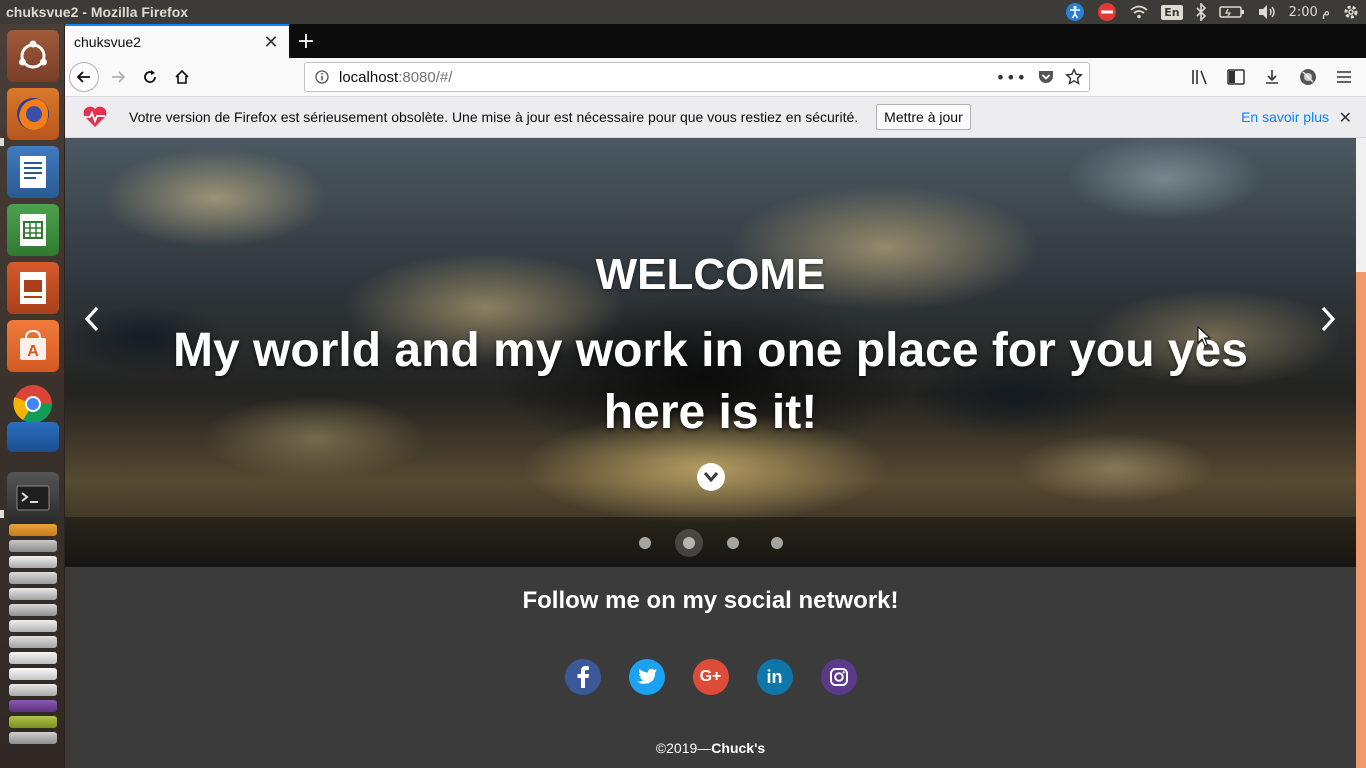 The width and height of the screenshot is (1366, 768). Describe the element at coordinates (97, 12) in the screenshot. I see `window-title: chuksvue2 - Mozilla Firefox` at that location.